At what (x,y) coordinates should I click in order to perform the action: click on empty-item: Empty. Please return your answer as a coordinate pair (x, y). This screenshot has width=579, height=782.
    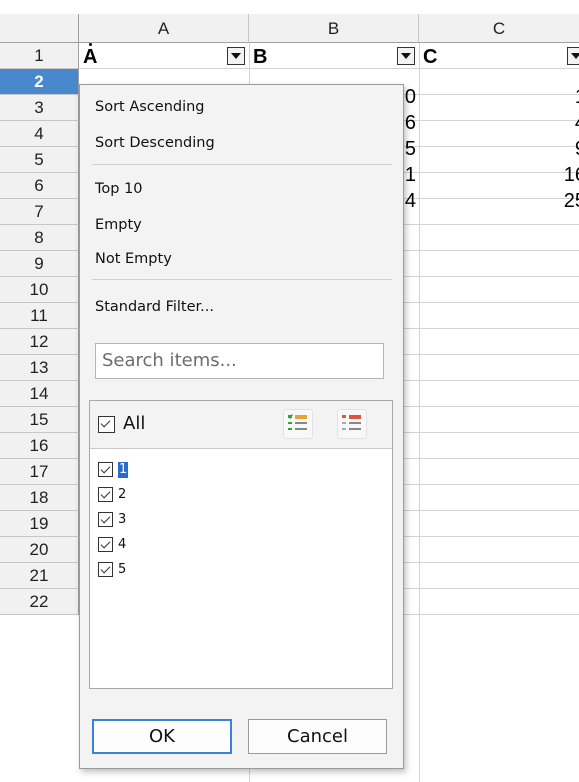
    Looking at the image, I should click on (118, 225).